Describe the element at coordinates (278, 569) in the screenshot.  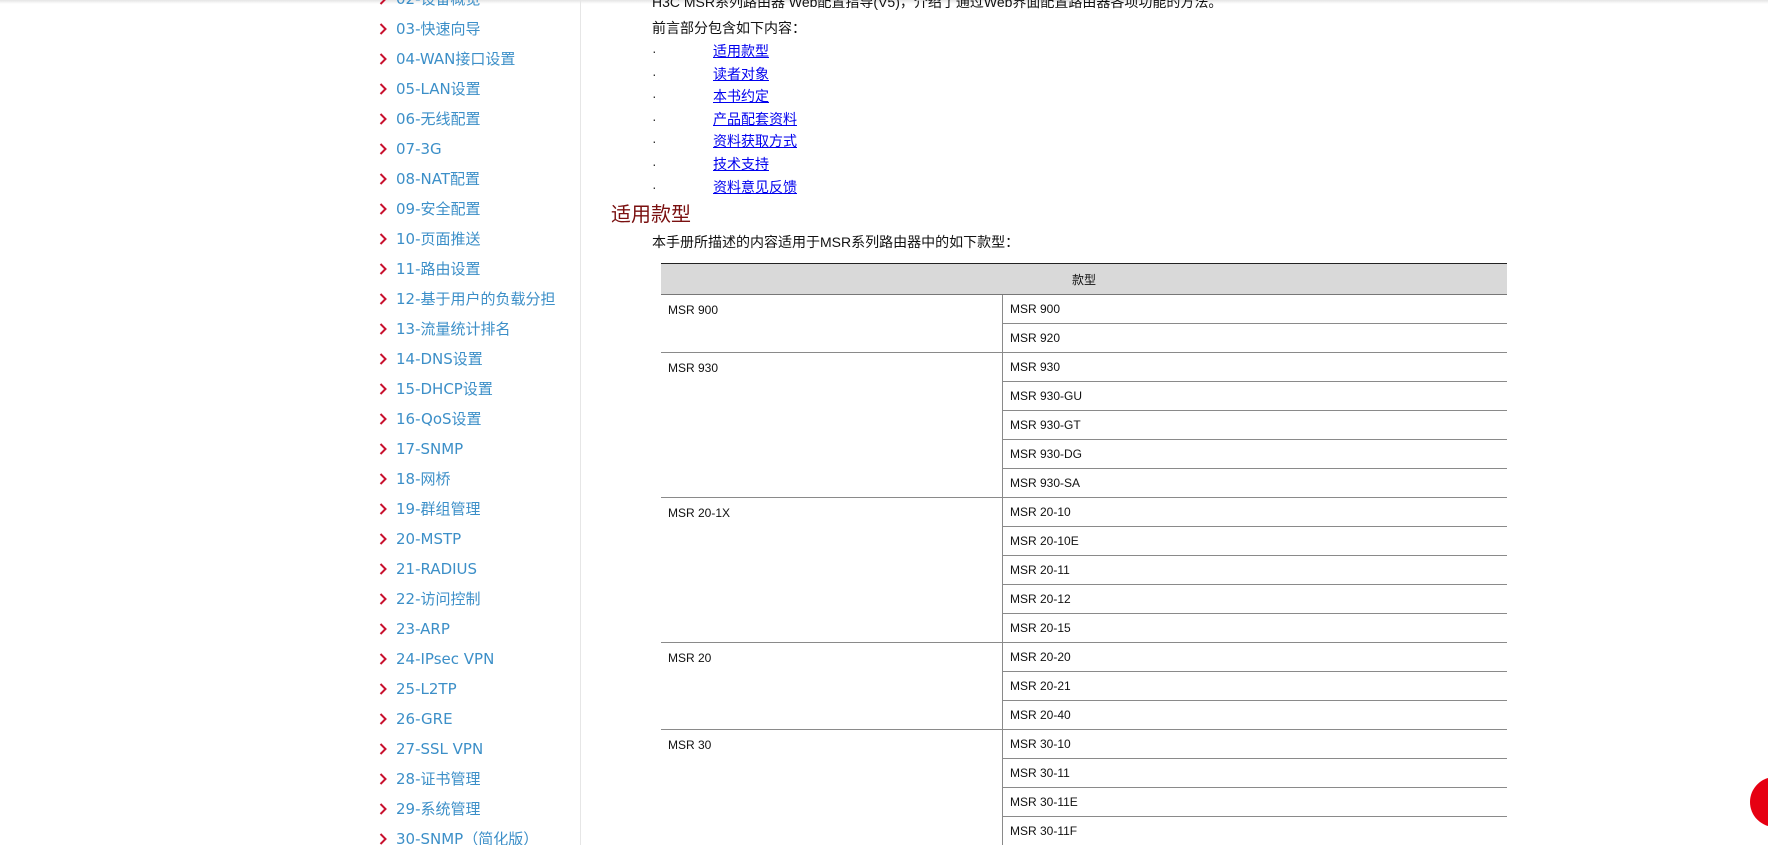
I see `sidebar-item: 21-RADIUS` at that location.